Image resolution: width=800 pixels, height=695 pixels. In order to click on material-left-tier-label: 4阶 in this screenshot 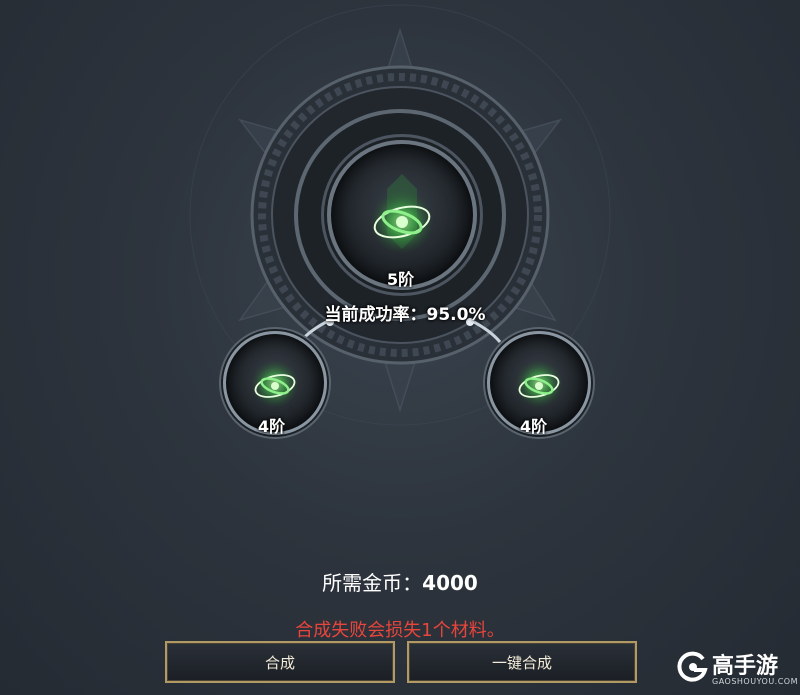, I will do `click(272, 426)`.